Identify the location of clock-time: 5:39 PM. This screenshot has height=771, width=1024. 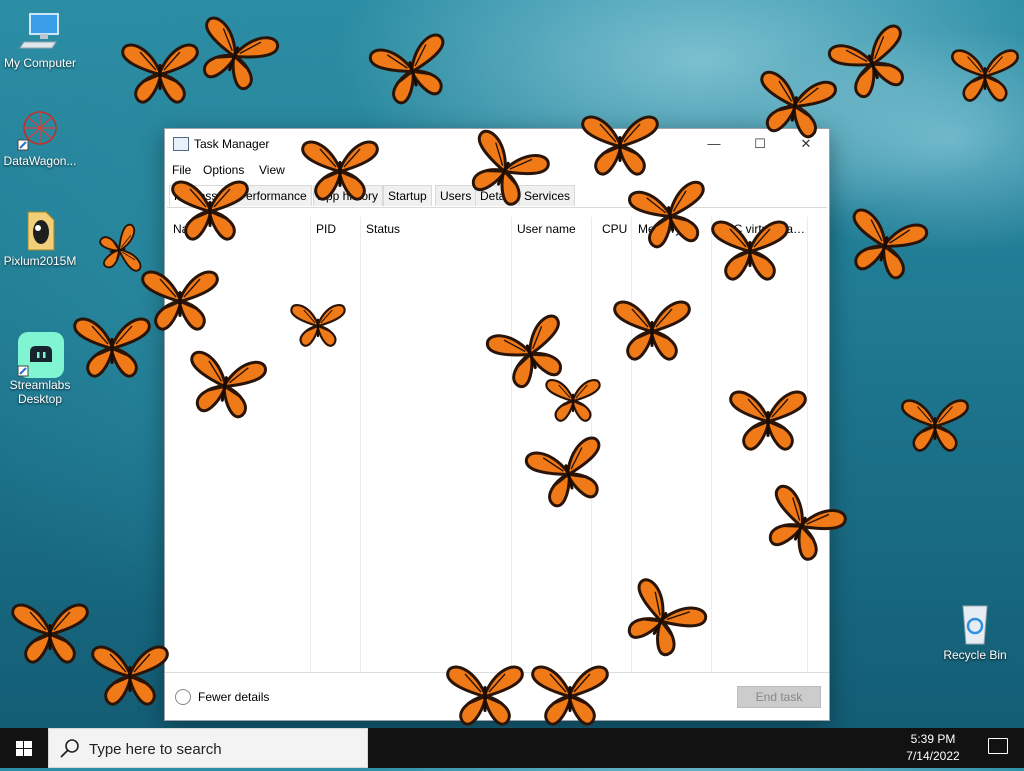
(933, 739).